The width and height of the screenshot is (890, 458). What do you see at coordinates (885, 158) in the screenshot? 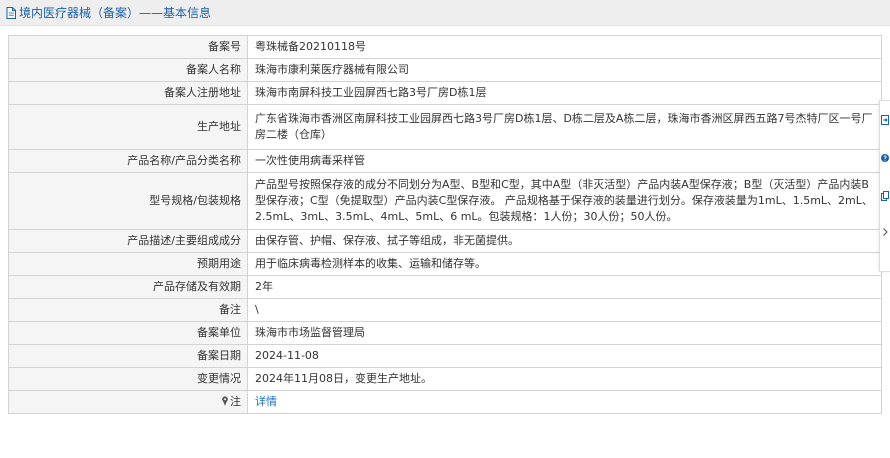
I see `help-icon` at bounding box center [885, 158].